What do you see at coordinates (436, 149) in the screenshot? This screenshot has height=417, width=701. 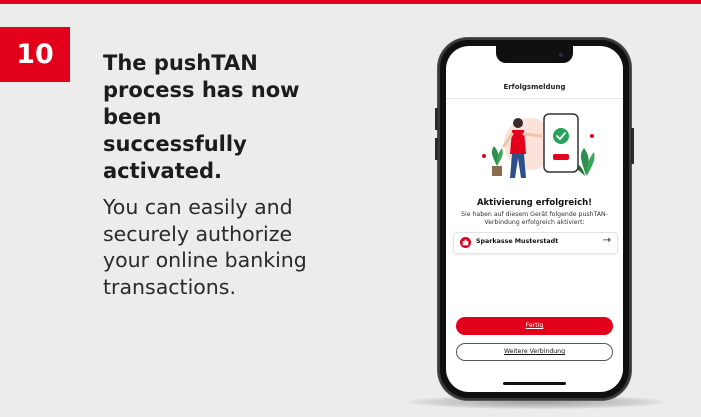 I see `phone-volume-down-button` at bounding box center [436, 149].